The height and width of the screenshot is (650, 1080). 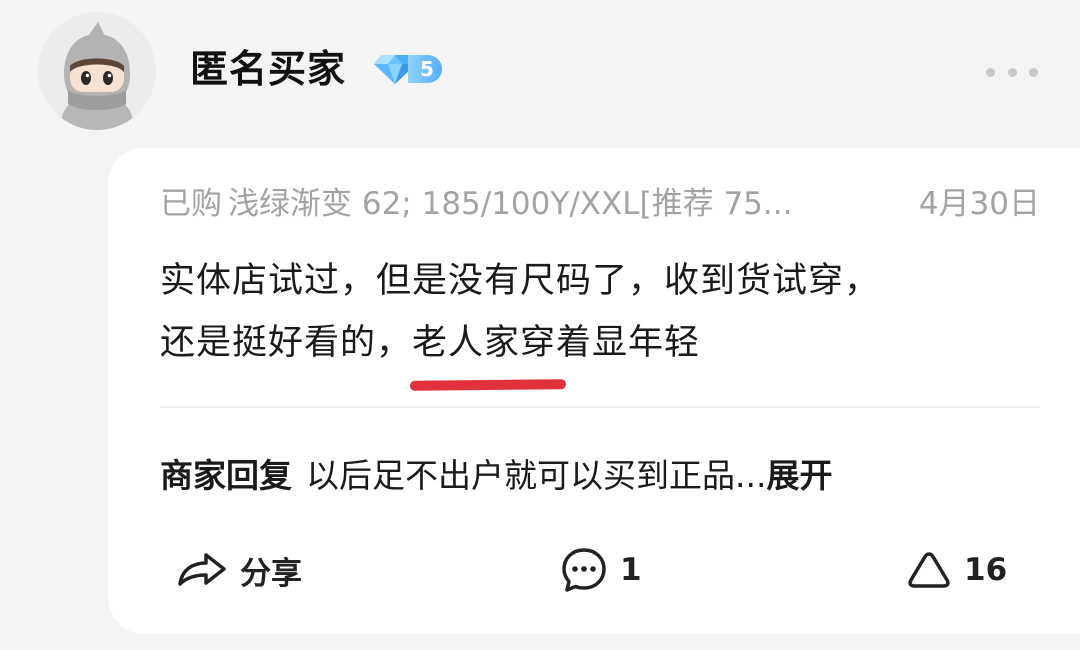 What do you see at coordinates (799, 475) in the screenshot?
I see `expand-button: 展开` at bounding box center [799, 475].